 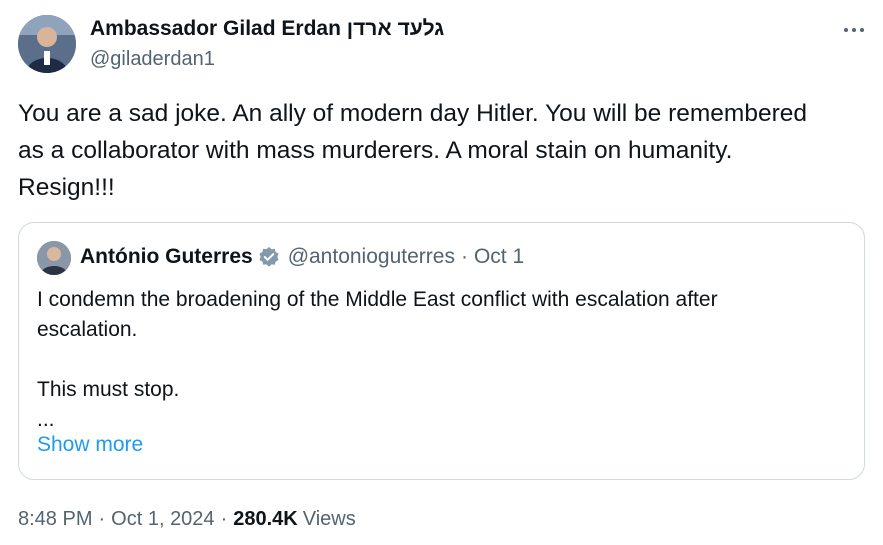 I want to click on quoted-author-handle: @antonioguterres, so click(x=371, y=256).